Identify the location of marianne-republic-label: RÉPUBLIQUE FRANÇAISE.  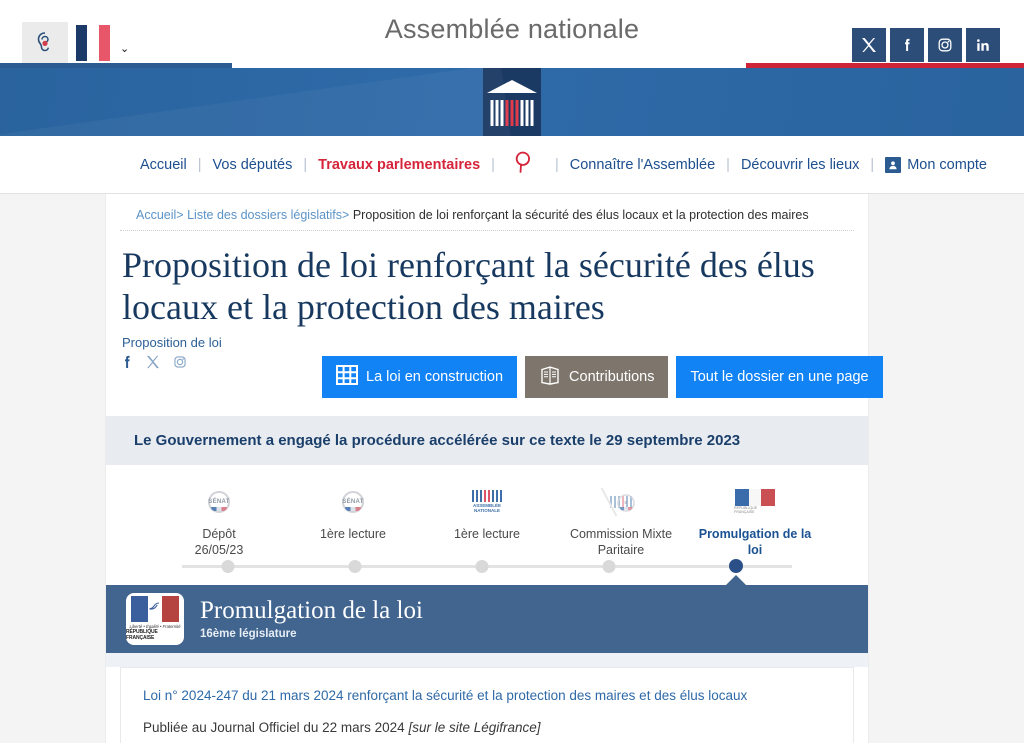
(142, 635).